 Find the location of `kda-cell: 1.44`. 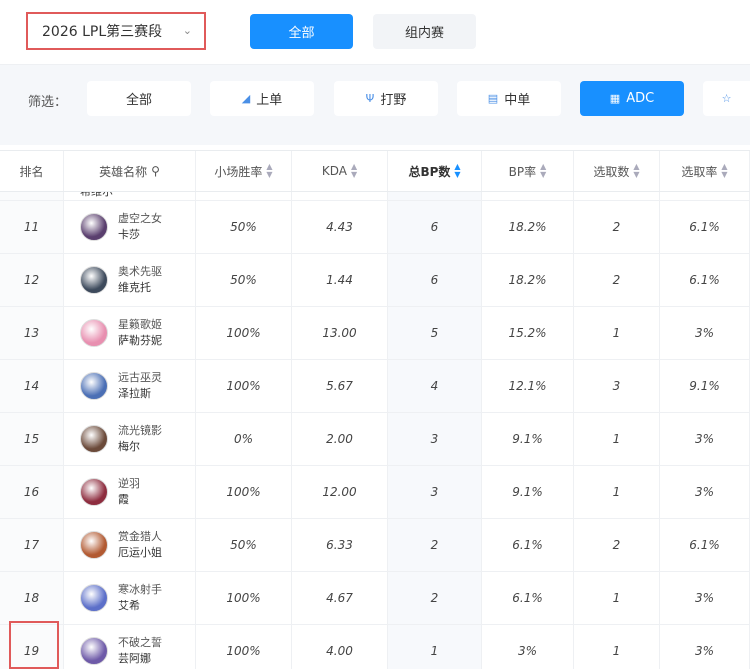

kda-cell: 1.44 is located at coordinates (340, 280).